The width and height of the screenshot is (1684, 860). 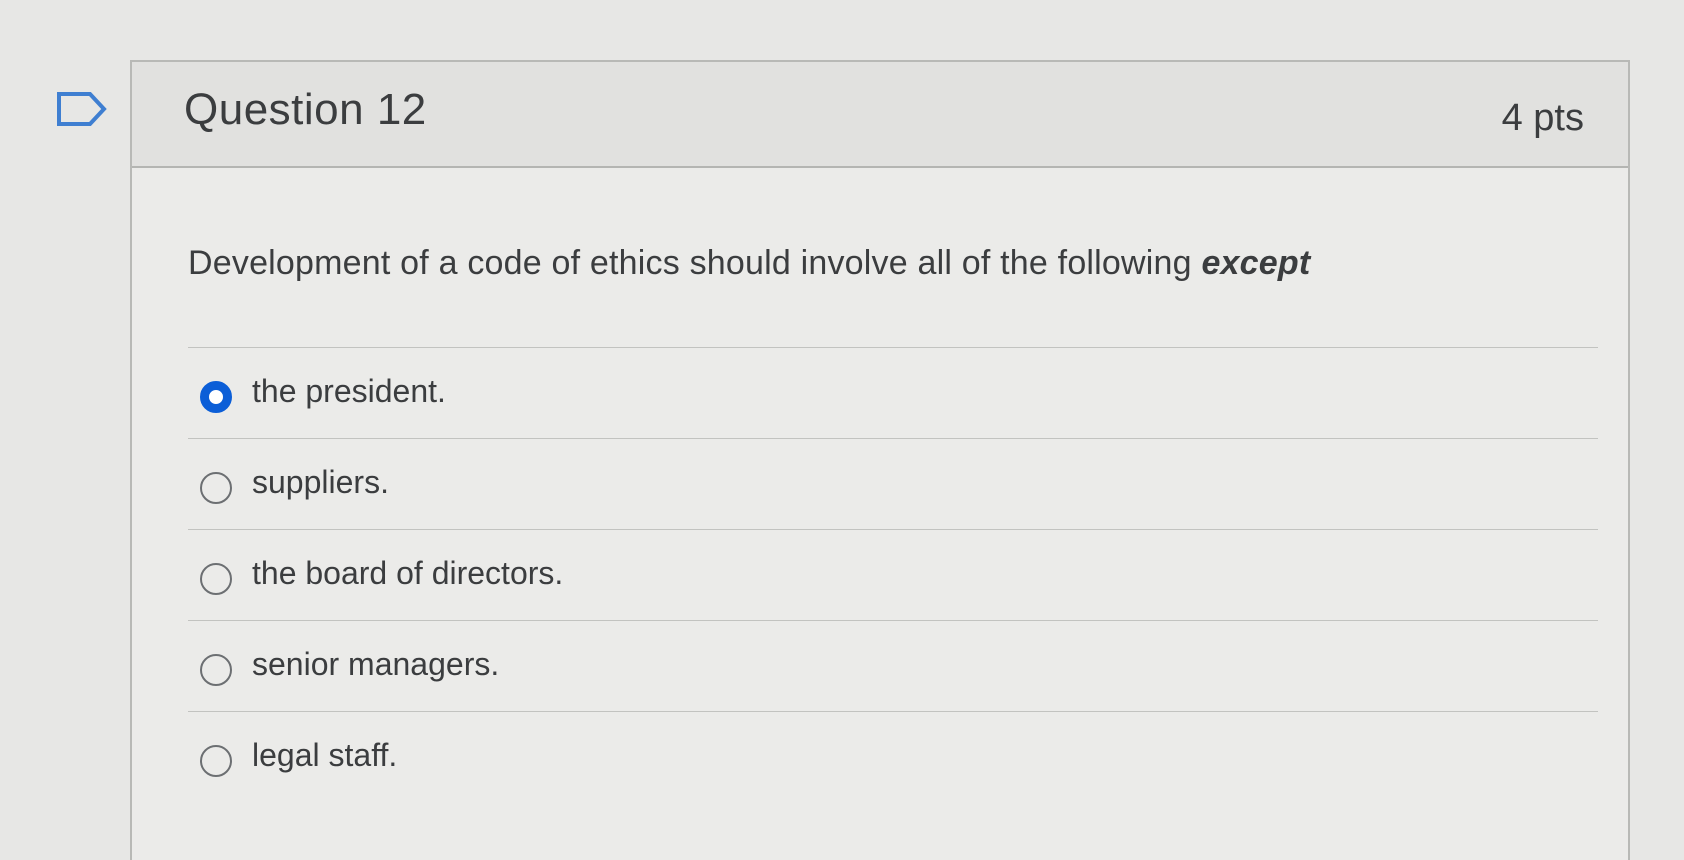 I want to click on question-header: Question 12 4 pts, so click(x=880, y=115).